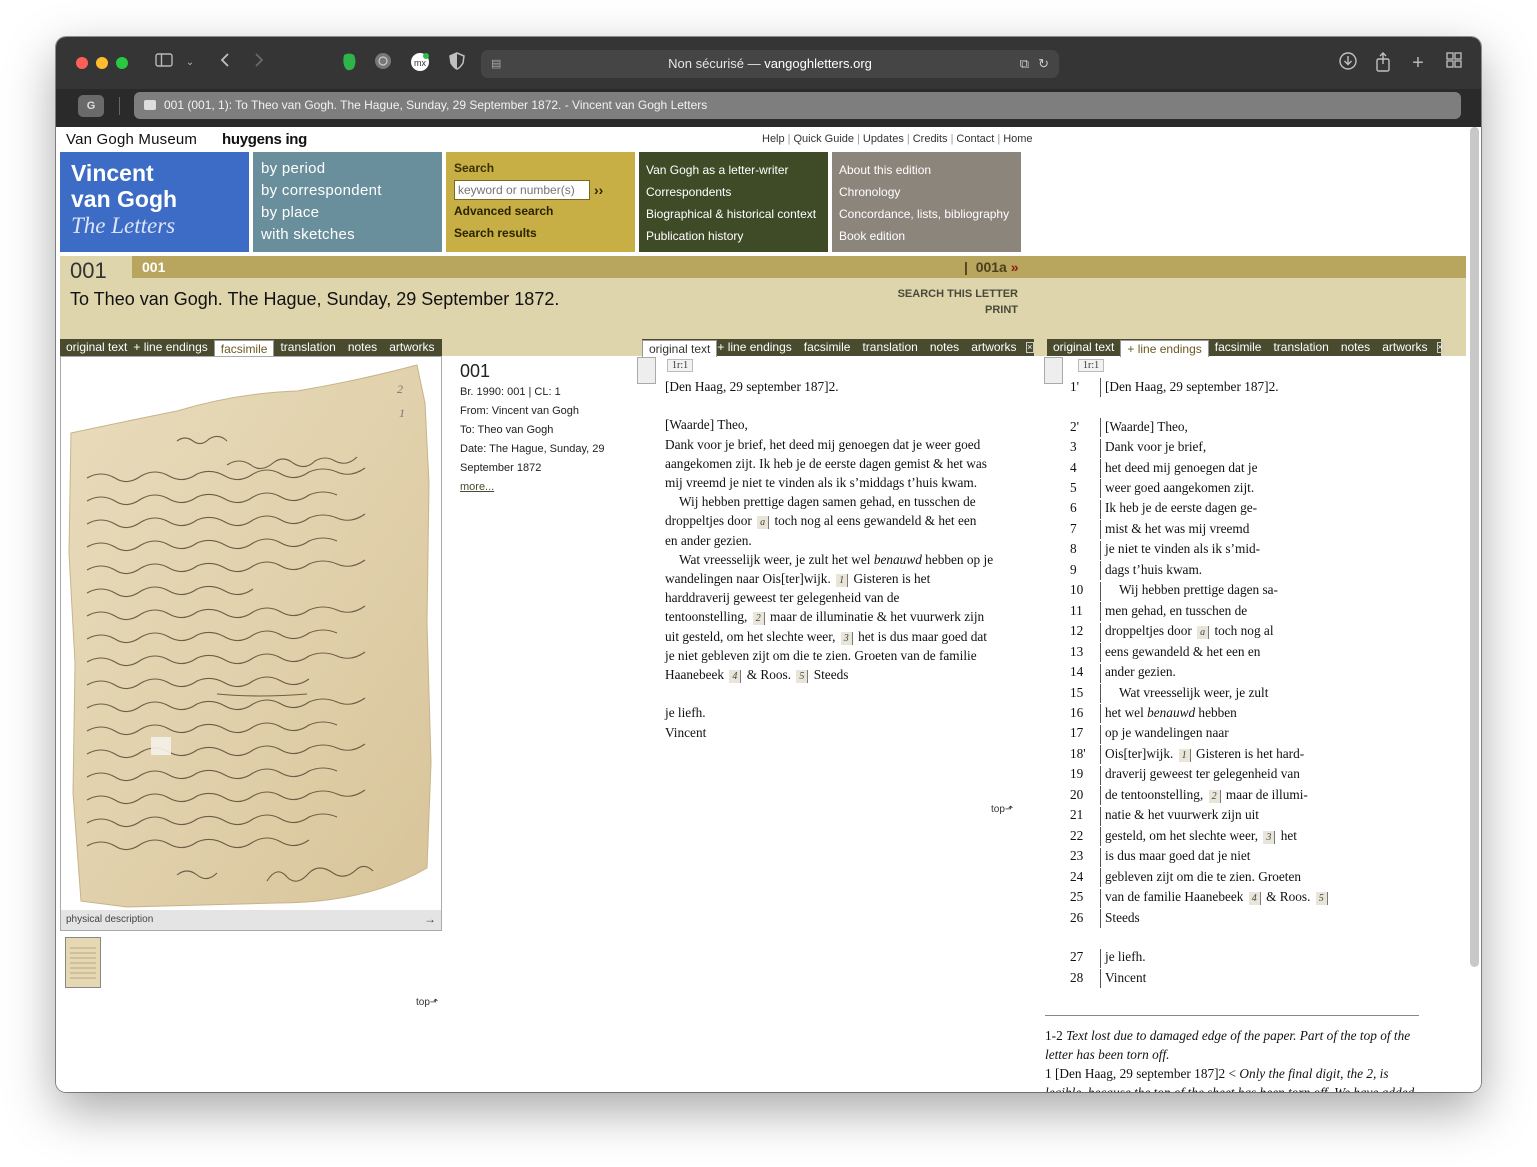 The width and height of the screenshot is (1537, 1167). What do you see at coordinates (1250, 508) in the screenshot?
I see `line-row: 6 Ik heb je de eerste dagen ge-` at bounding box center [1250, 508].